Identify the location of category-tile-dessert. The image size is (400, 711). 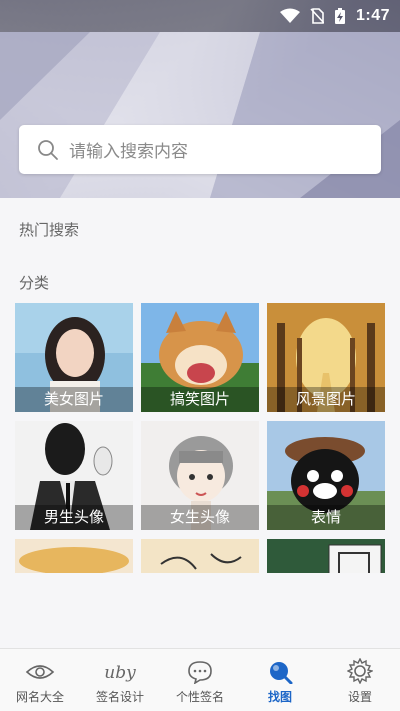
(74, 556).